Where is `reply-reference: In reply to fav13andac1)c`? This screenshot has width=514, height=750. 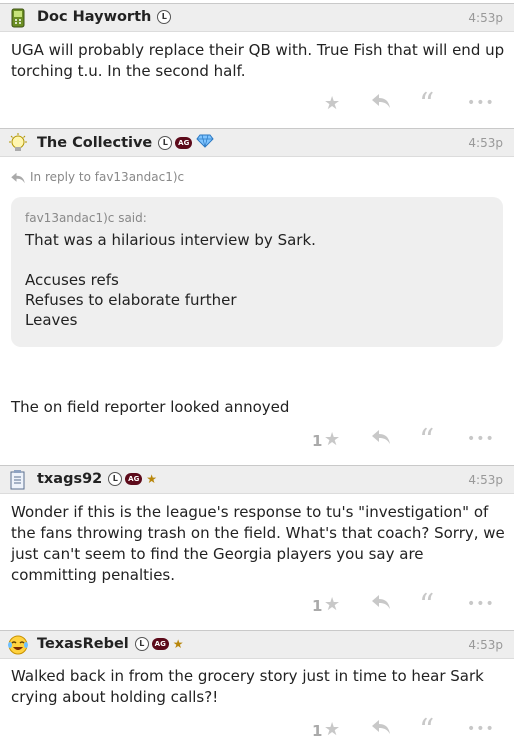
reply-reference: In reply to fav13andac1)c is located at coordinates (97, 177).